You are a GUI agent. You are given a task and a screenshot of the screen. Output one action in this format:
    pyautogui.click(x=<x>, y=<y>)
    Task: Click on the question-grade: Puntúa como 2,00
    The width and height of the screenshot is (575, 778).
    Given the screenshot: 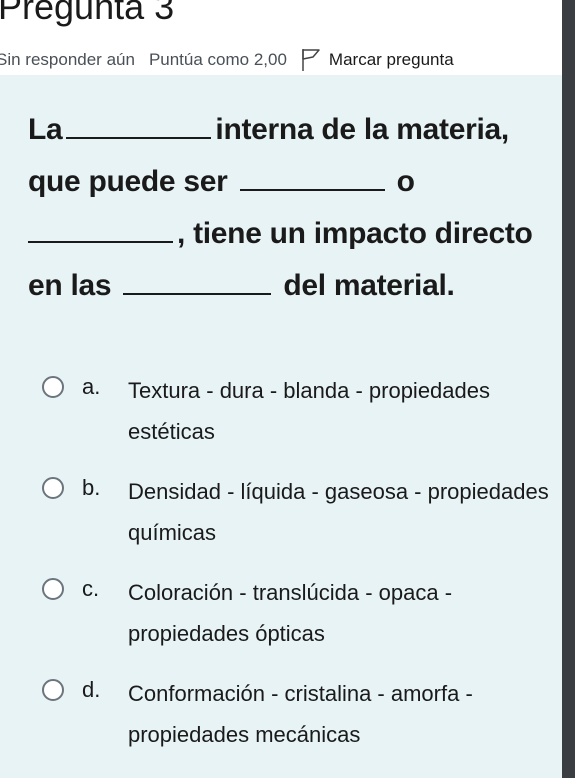 What is the action you would take?
    pyautogui.click(x=217, y=59)
    